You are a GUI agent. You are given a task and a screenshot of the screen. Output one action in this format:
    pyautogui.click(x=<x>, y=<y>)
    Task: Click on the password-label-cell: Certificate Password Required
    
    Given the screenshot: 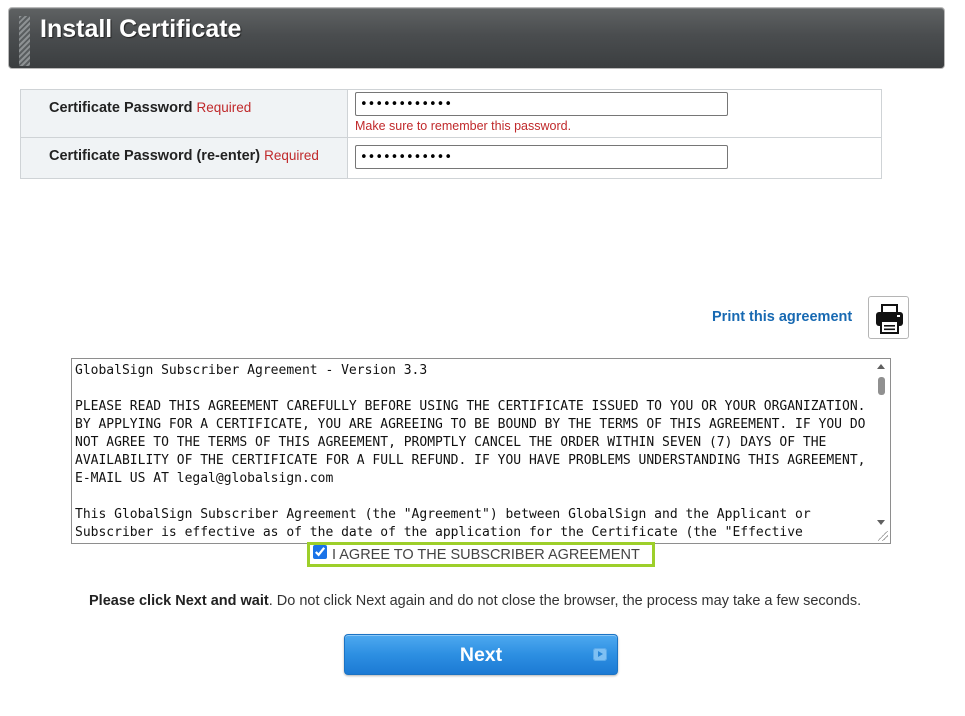 What is the action you would take?
    pyautogui.click(x=184, y=113)
    